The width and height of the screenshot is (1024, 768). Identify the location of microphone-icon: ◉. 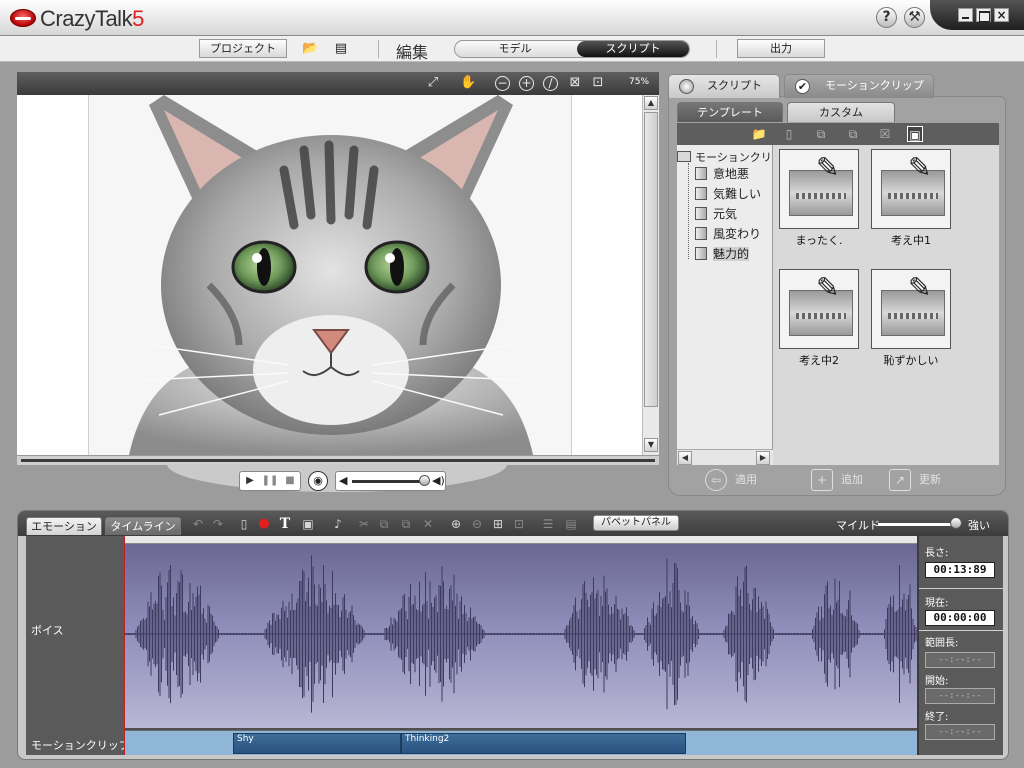
(318, 481).